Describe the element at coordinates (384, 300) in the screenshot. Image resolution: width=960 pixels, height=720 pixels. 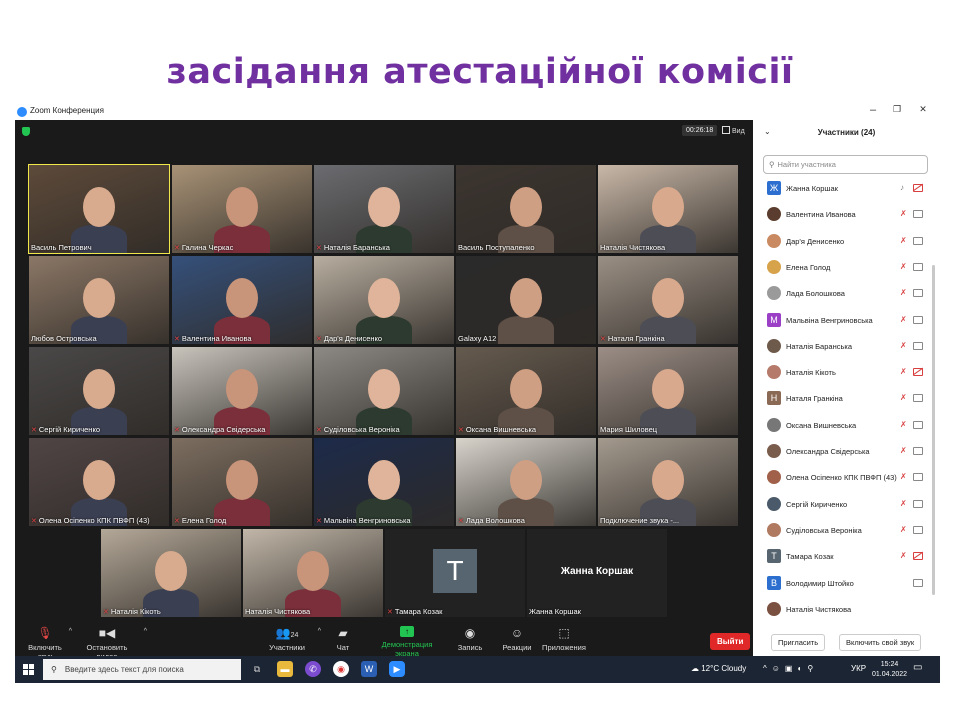
I see `video-tile: ✕ Дар'я Денисенко` at that location.